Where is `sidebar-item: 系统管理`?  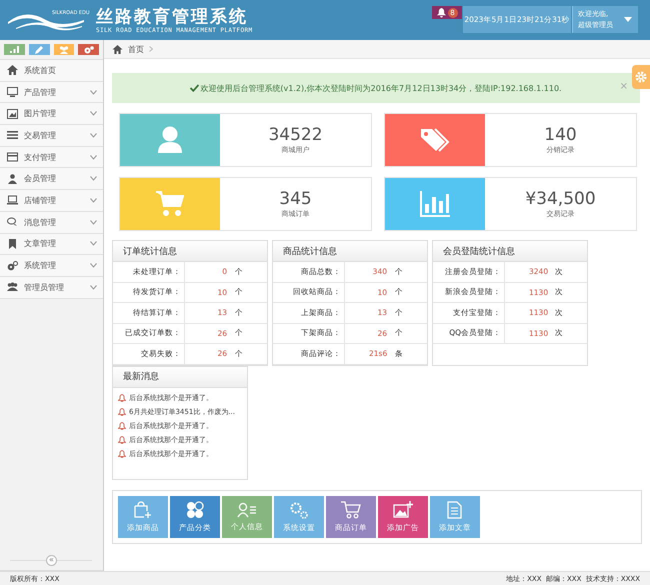 sidebar-item: 系统管理 is located at coordinates (51, 266).